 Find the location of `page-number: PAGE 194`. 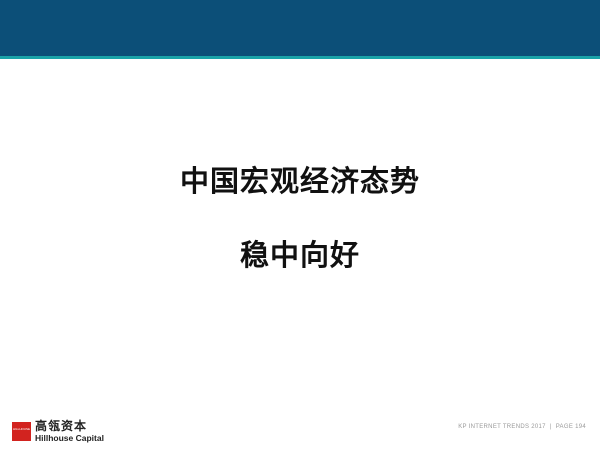

page-number: PAGE 194 is located at coordinates (570, 427).